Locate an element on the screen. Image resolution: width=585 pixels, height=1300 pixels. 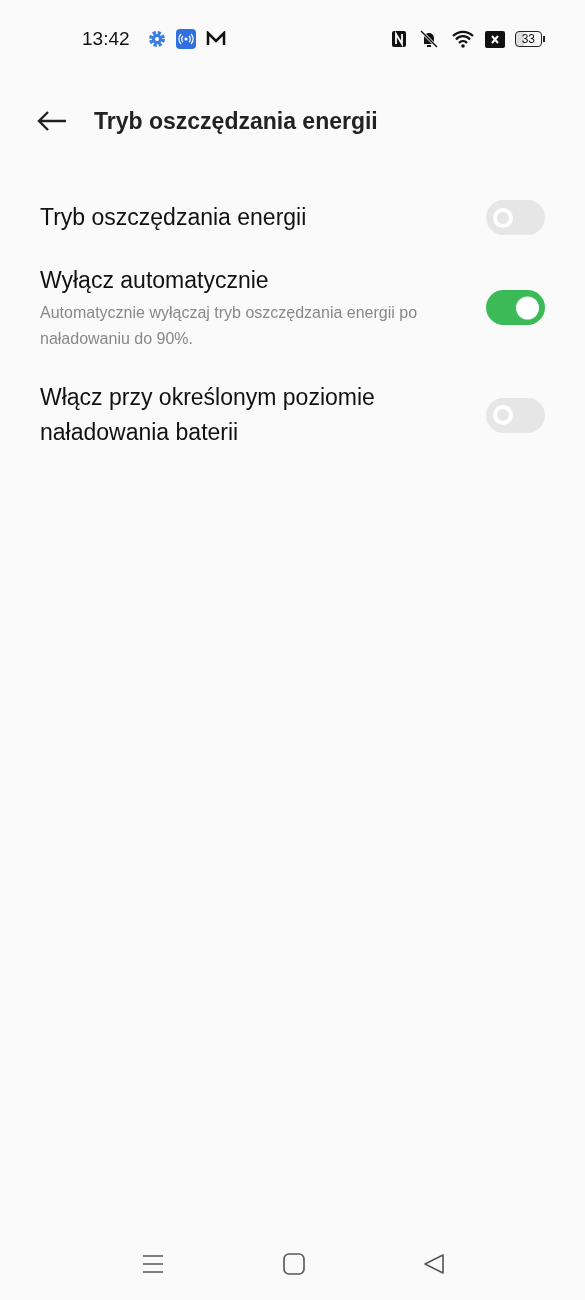
no-sim-icon is located at coordinates (494, 39).